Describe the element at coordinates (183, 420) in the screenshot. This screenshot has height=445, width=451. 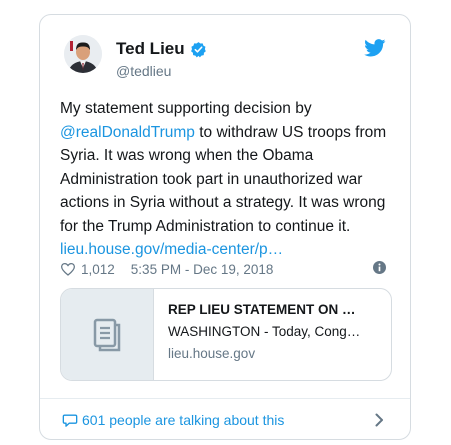
I see `conversation-count-text: 601 people are talking about this` at that location.